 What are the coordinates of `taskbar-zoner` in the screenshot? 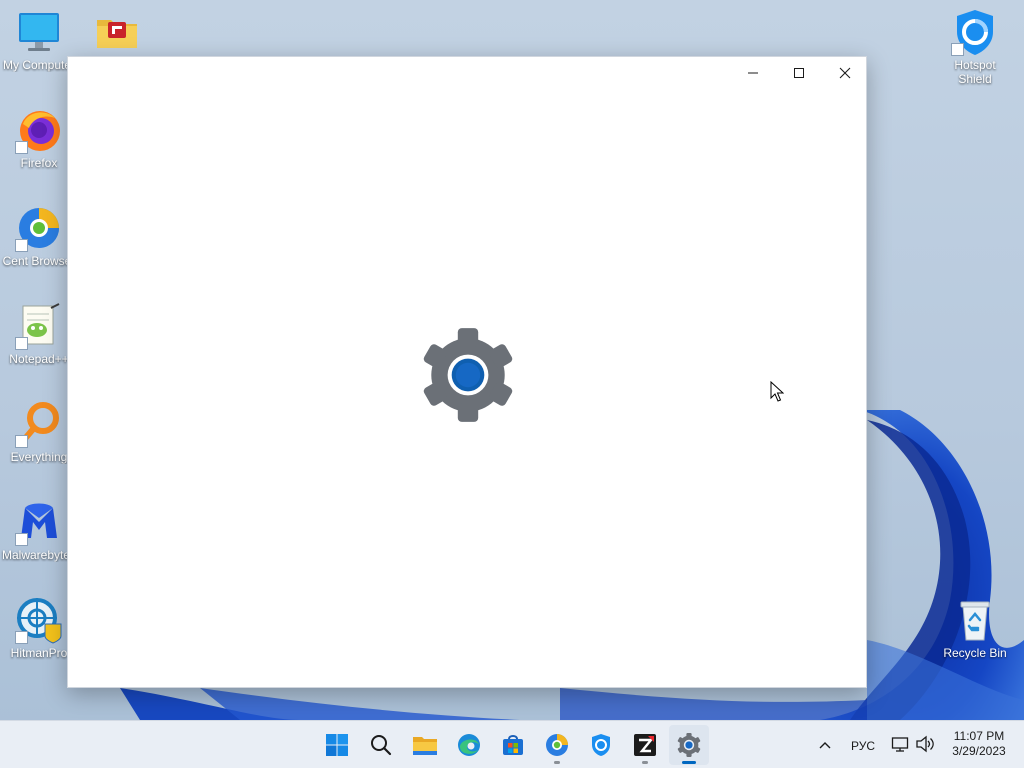 It's located at (645, 745).